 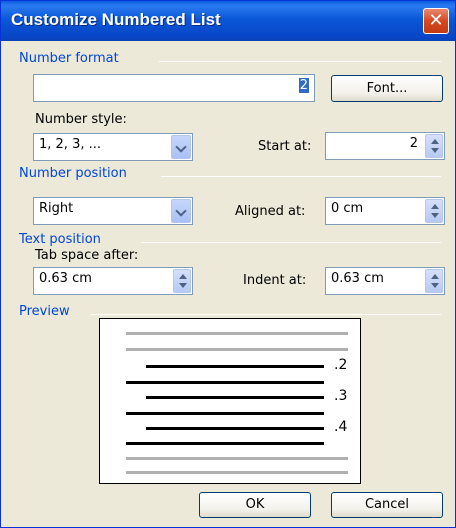 I want to click on start-at-spinner, so click(x=434, y=146).